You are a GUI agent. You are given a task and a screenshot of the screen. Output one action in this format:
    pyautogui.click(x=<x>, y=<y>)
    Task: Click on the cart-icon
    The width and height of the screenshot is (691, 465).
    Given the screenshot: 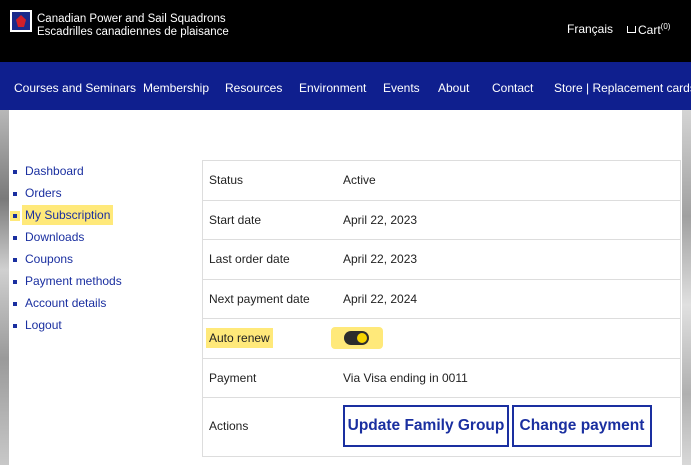 What is the action you would take?
    pyautogui.click(x=631, y=29)
    